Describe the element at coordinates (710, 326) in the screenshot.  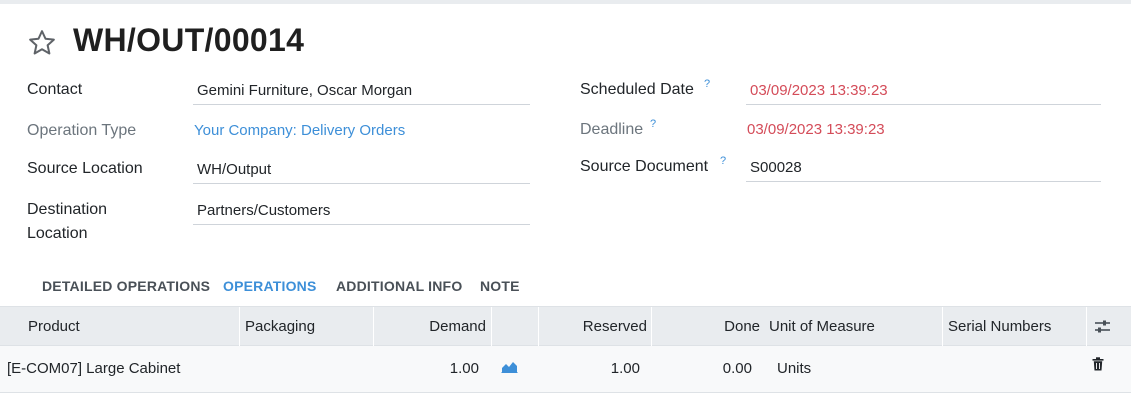
I see `column-done: Done` at that location.